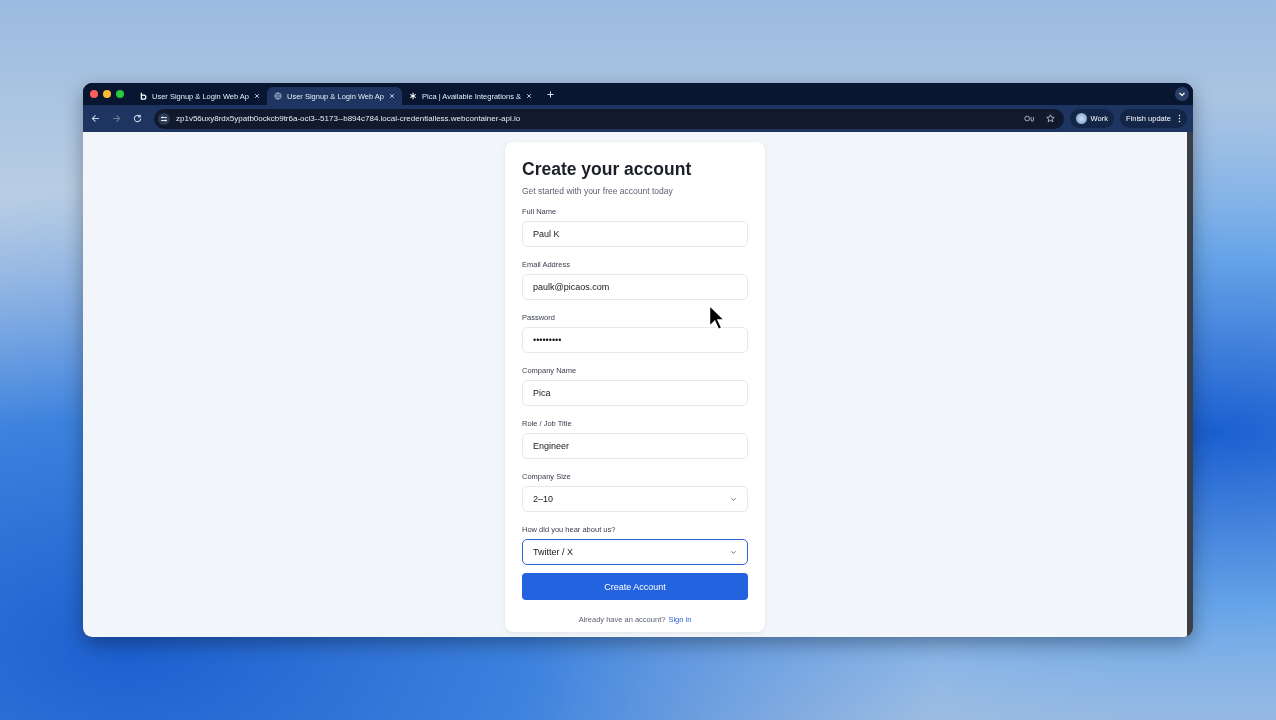 This screenshot has height=720, width=1276. I want to click on asterisk-icon, so click(413, 96).